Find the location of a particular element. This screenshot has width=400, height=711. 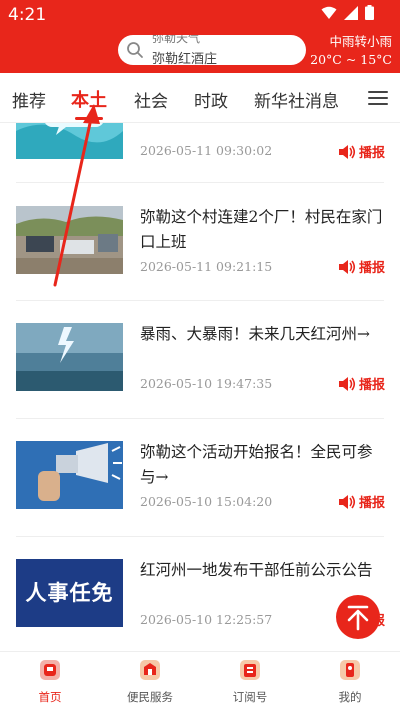

search-placeholder: 弥勒红酒庄 is located at coordinates (185, 58).